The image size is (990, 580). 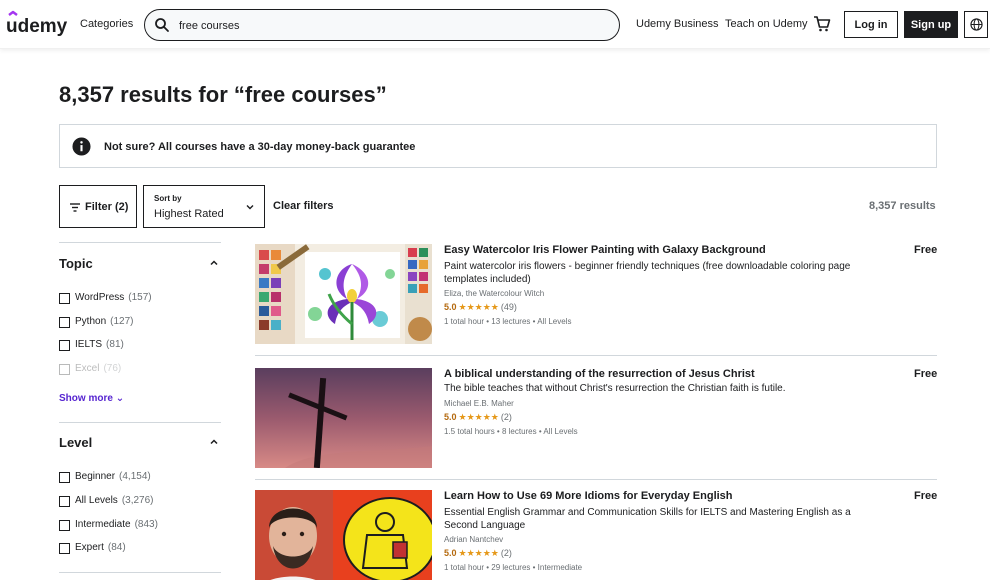 I want to click on option-label: WordPress, so click(x=100, y=297).